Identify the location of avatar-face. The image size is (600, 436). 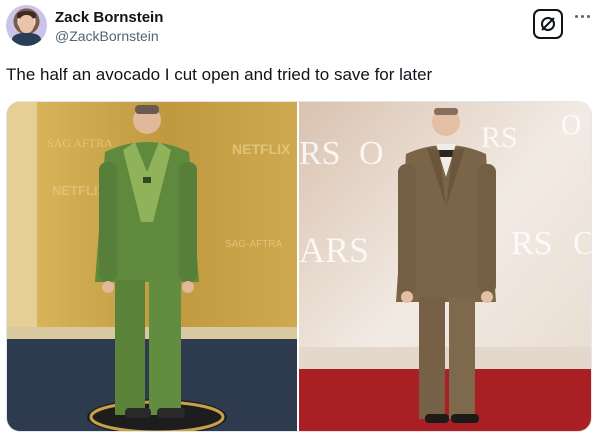
(26, 24).